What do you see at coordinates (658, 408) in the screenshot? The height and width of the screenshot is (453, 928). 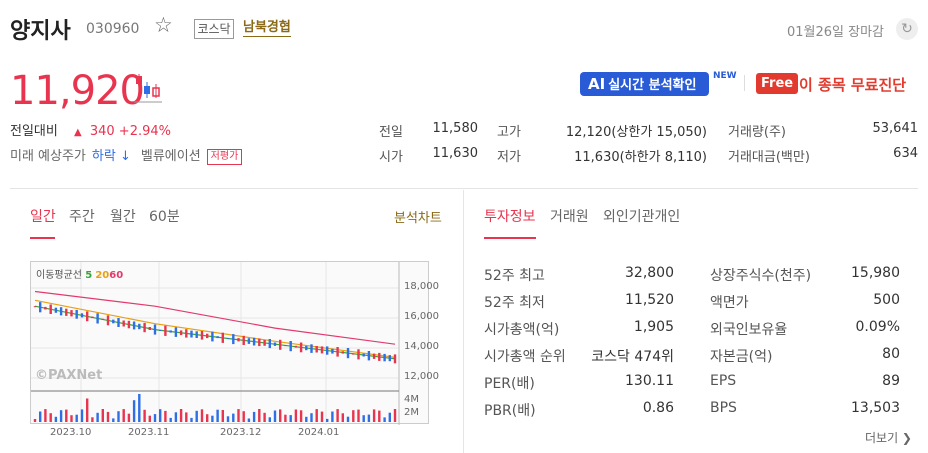 I see `info-value: 0.86` at bounding box center [658, 408].